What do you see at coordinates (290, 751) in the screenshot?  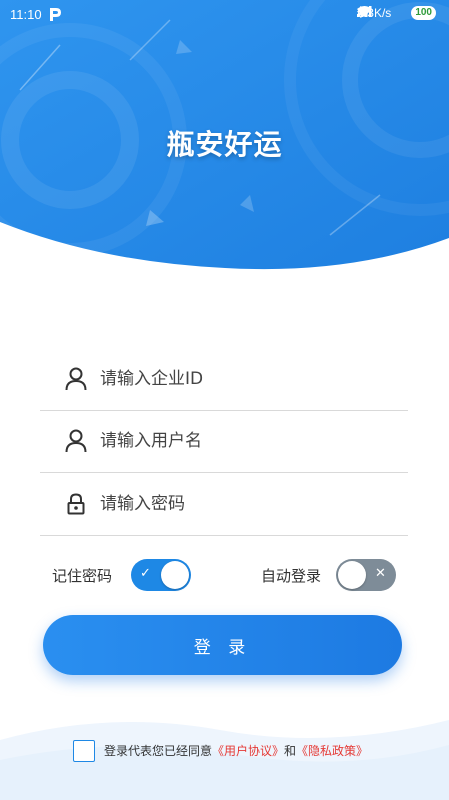 I see `agreement-and: 和` at bounding box center [290, 751].